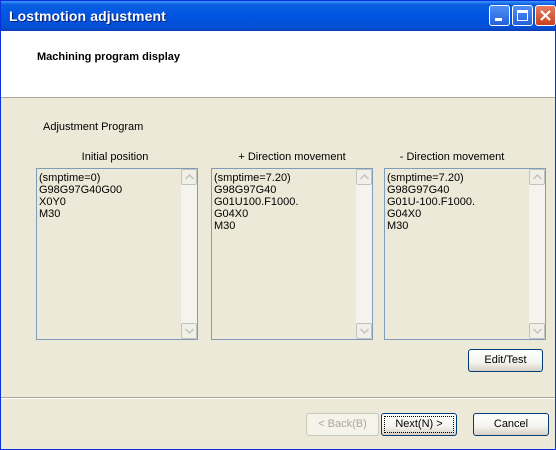 Image resolution: width=556 pixels, height=450 pixels. I want to click on cancel-button: Cancel, so click(511, 424).